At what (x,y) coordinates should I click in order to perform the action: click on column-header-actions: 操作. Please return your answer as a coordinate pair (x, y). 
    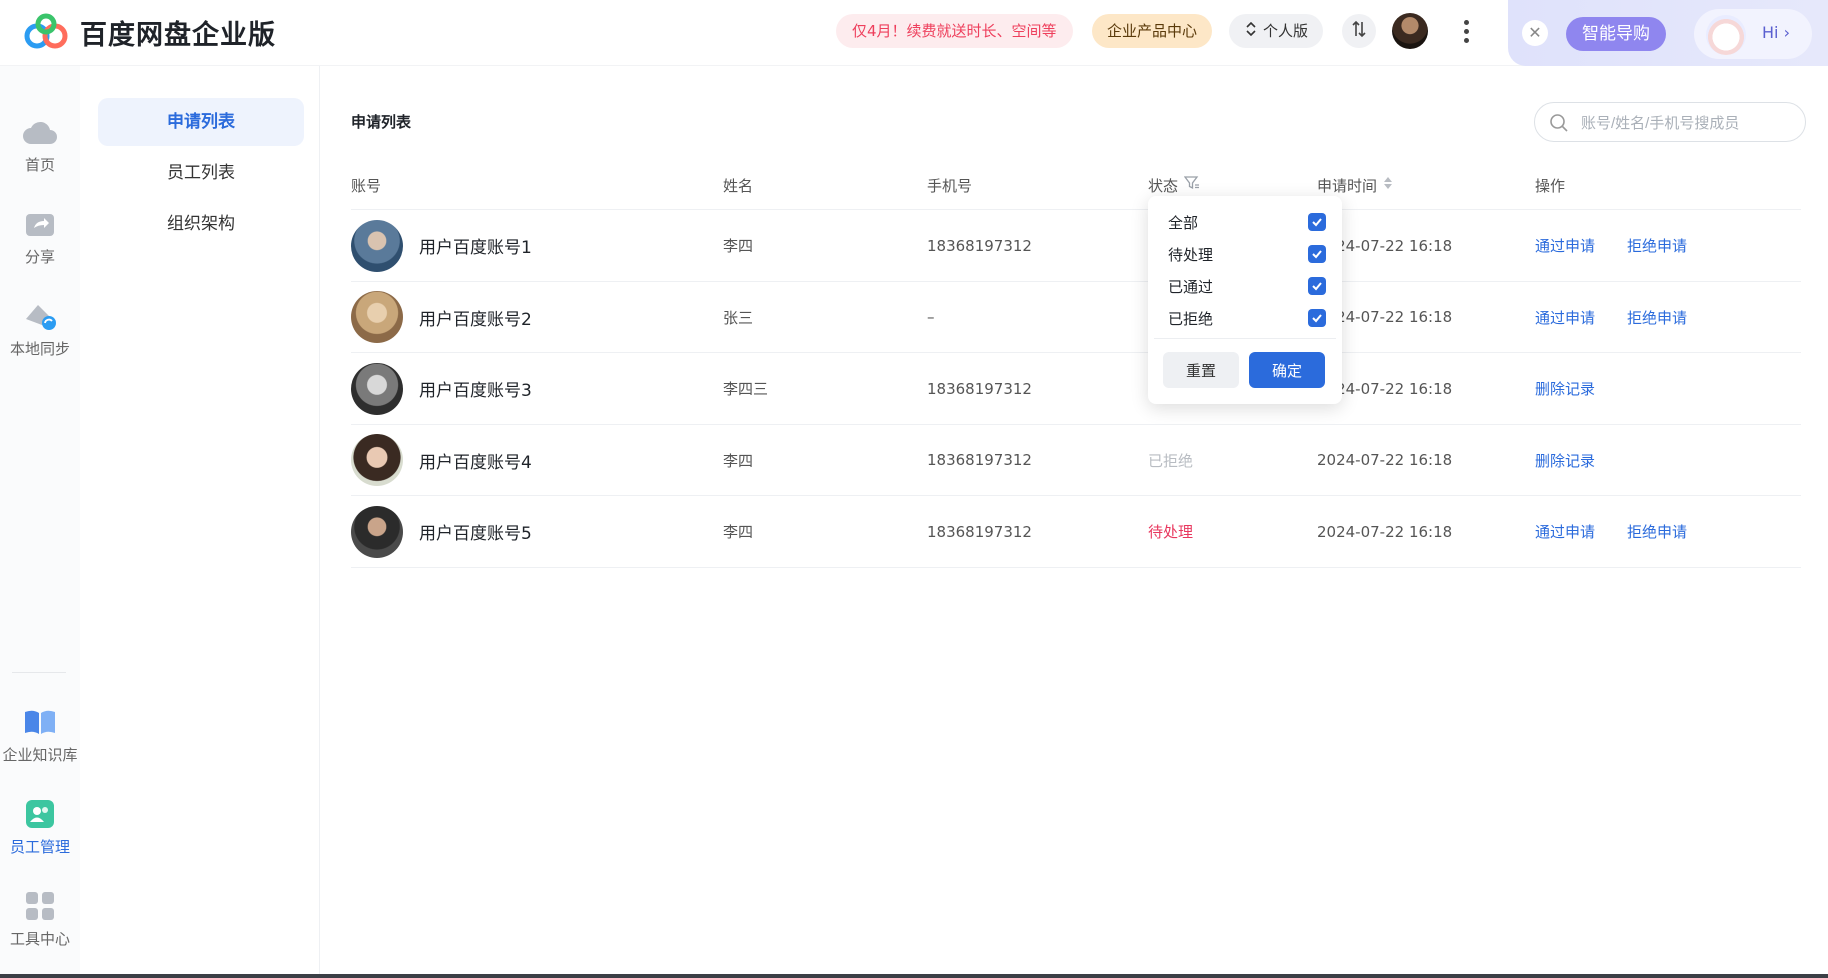
    Looking at the image, I should click on (1550, 186).